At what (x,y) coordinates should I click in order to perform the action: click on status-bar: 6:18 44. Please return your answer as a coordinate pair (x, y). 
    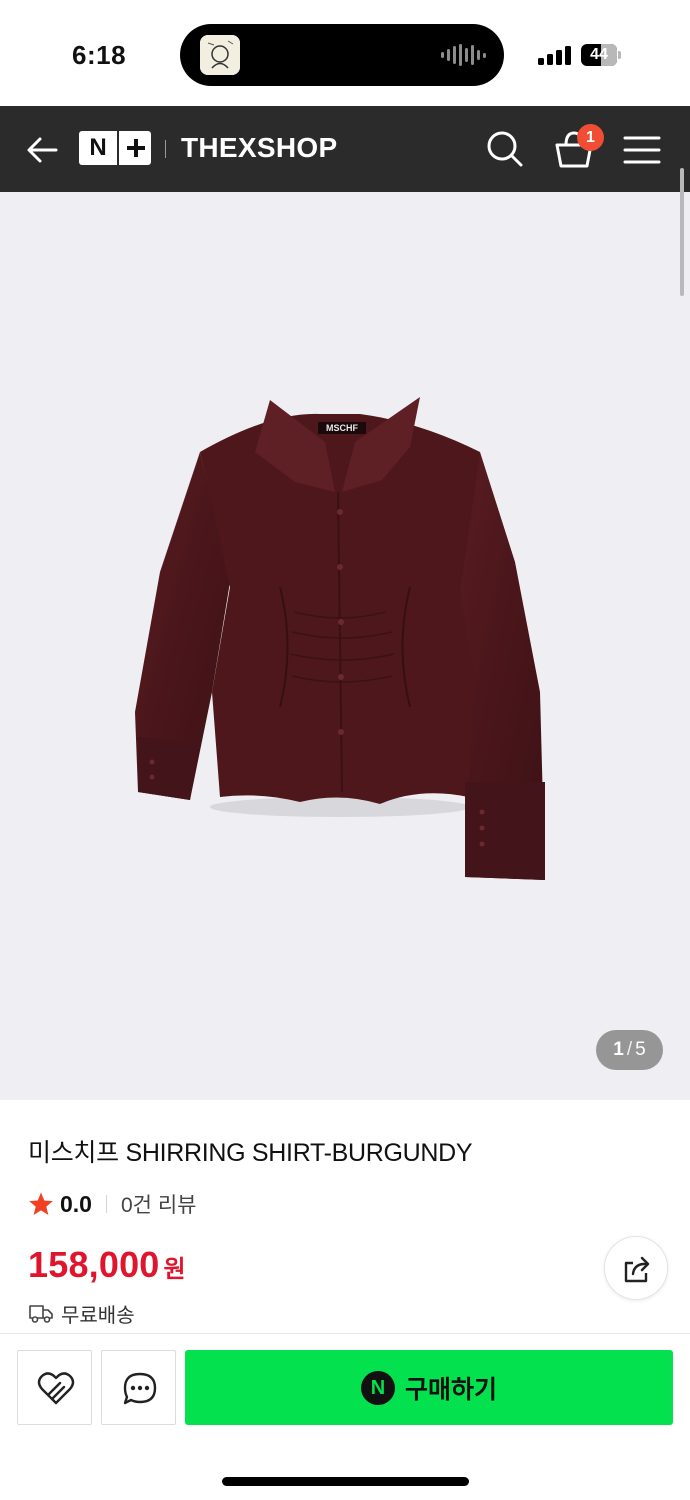
    Looking at the image, I should click on (345, 53).